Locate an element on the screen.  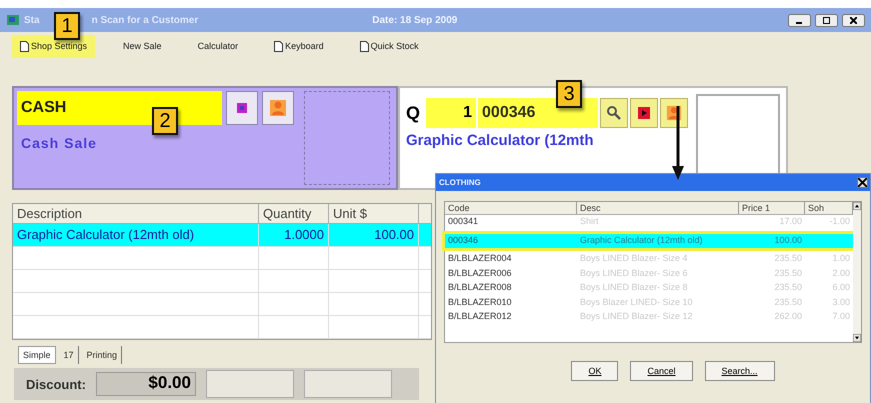
list-cell-text: 100.00 is located at coordinates (788, 240).